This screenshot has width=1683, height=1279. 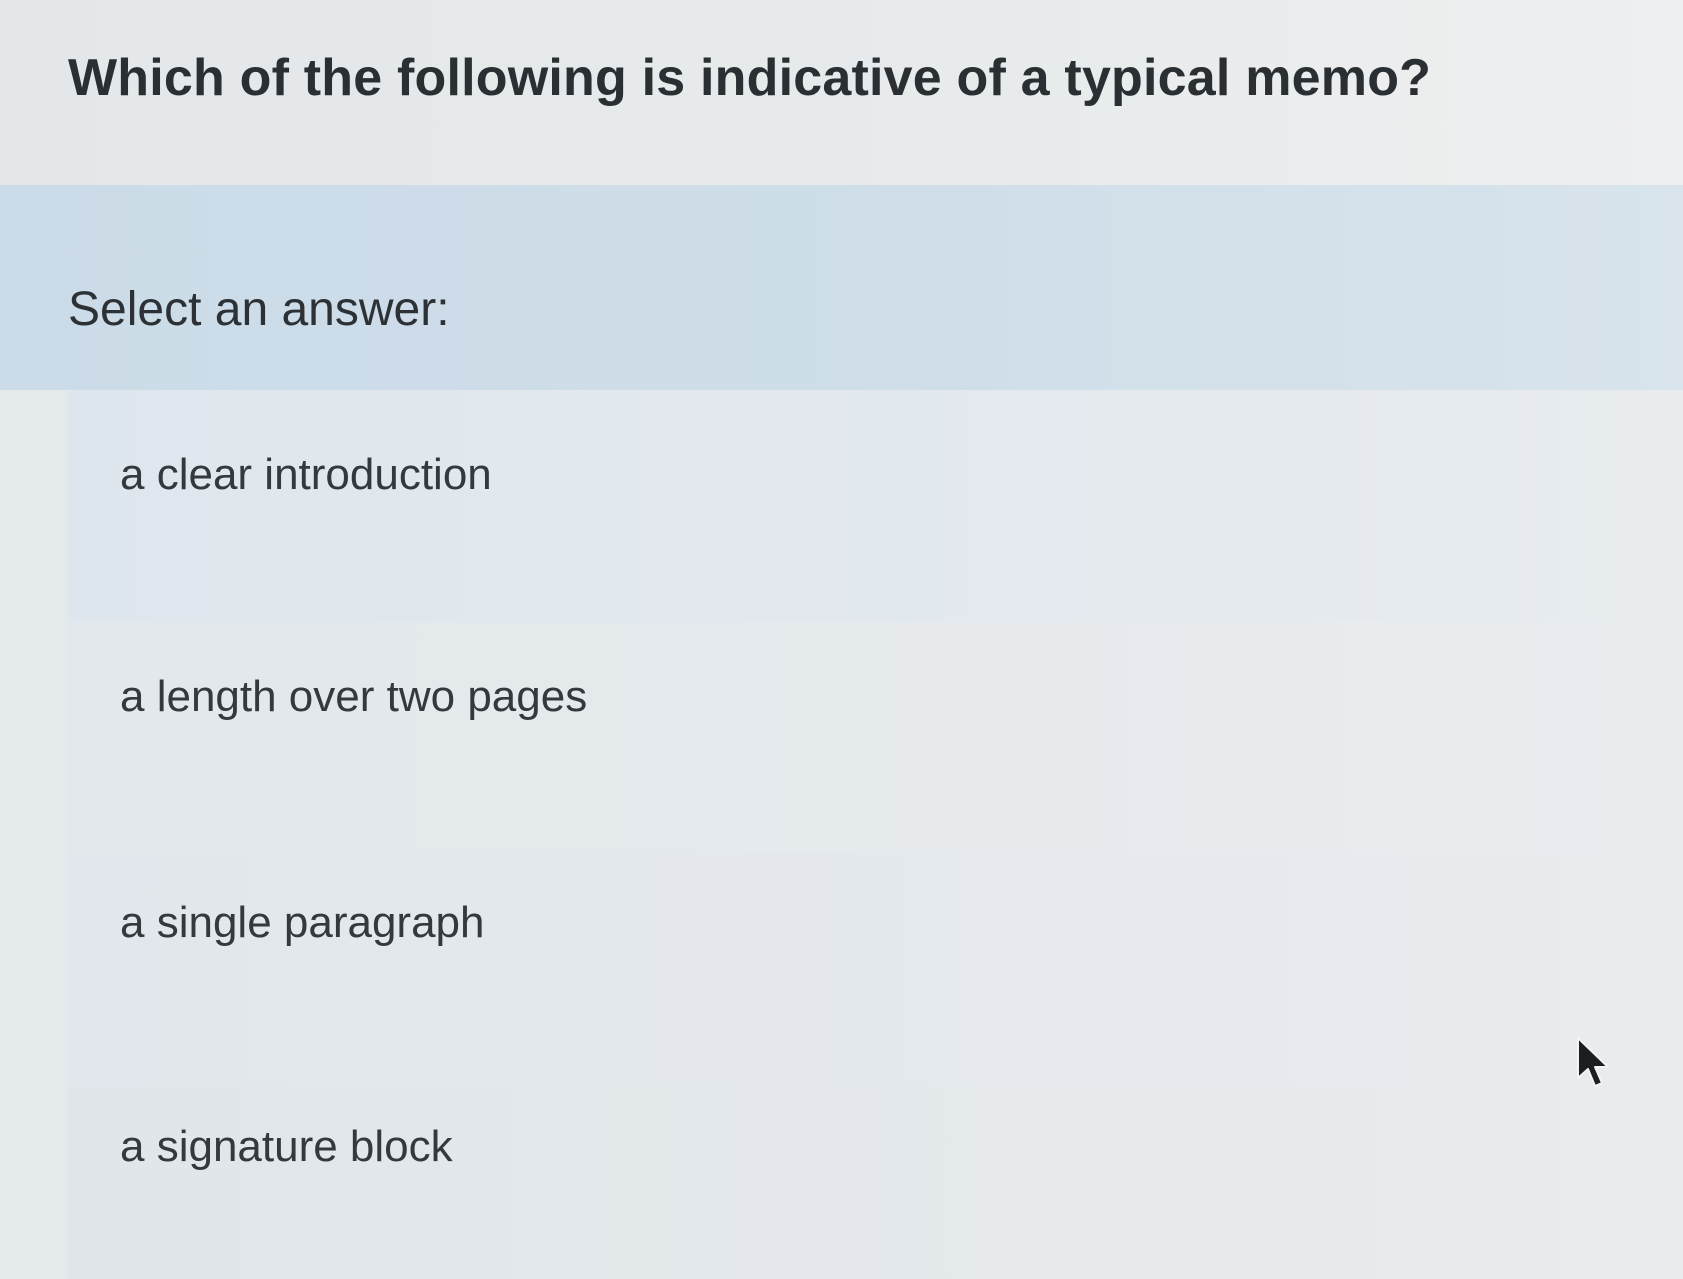 I want to click on answer-option-label: a single paragraph, so click(x=302, y=922).